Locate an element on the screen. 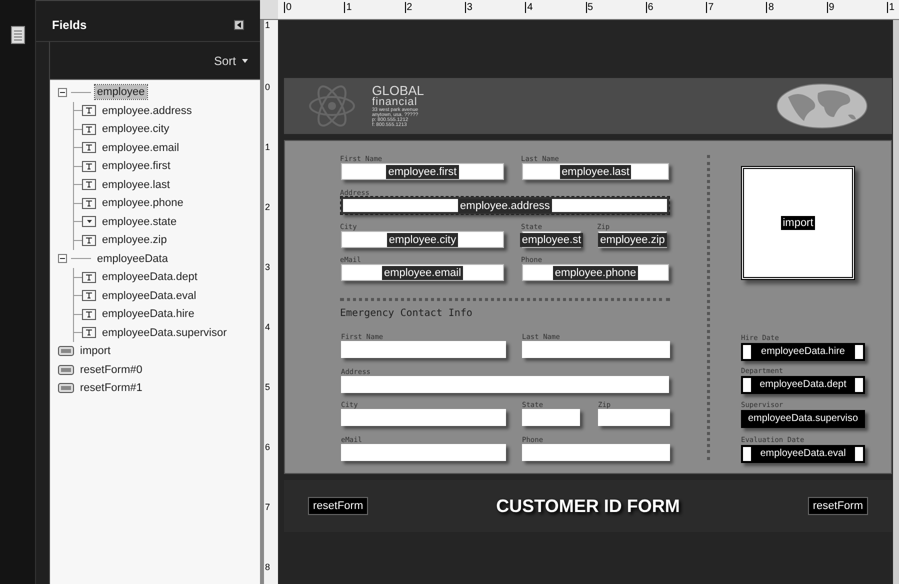  tree-item: resetForm#1 is located at coordinates (111, 388).